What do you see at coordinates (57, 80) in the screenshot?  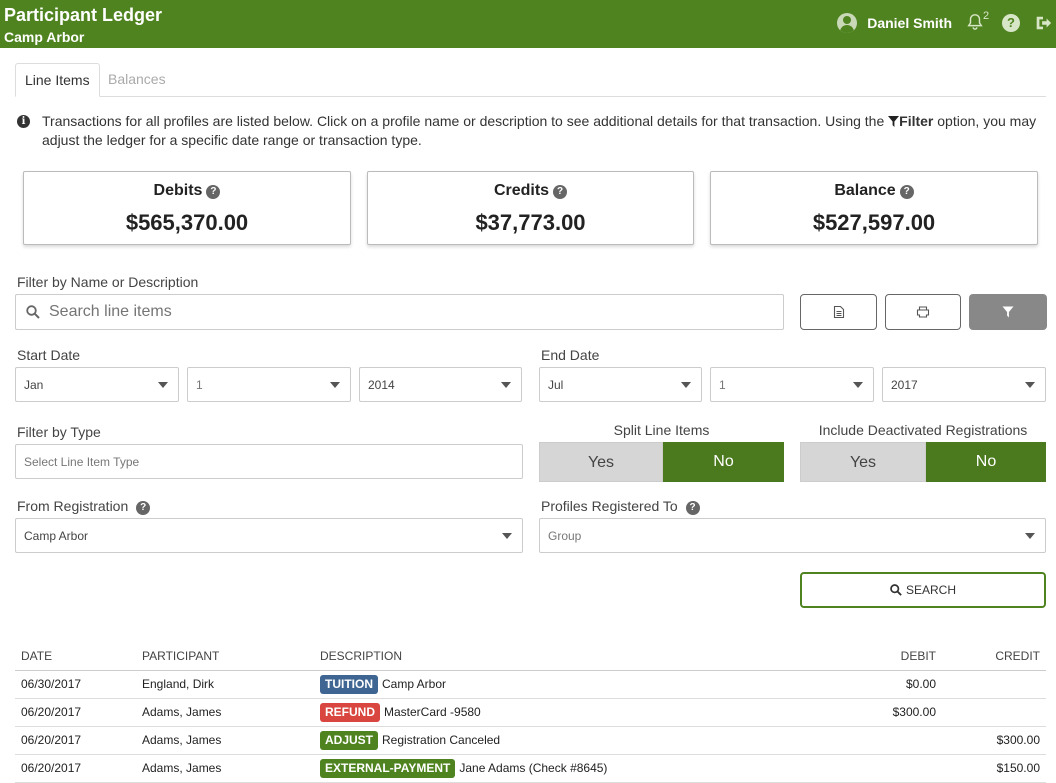 I see `tab-line-items: Line Items` at bounding box center [57, 80].